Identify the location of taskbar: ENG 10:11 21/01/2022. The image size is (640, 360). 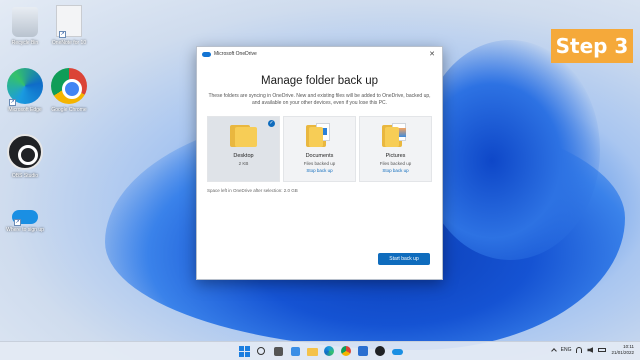
(320, 350).